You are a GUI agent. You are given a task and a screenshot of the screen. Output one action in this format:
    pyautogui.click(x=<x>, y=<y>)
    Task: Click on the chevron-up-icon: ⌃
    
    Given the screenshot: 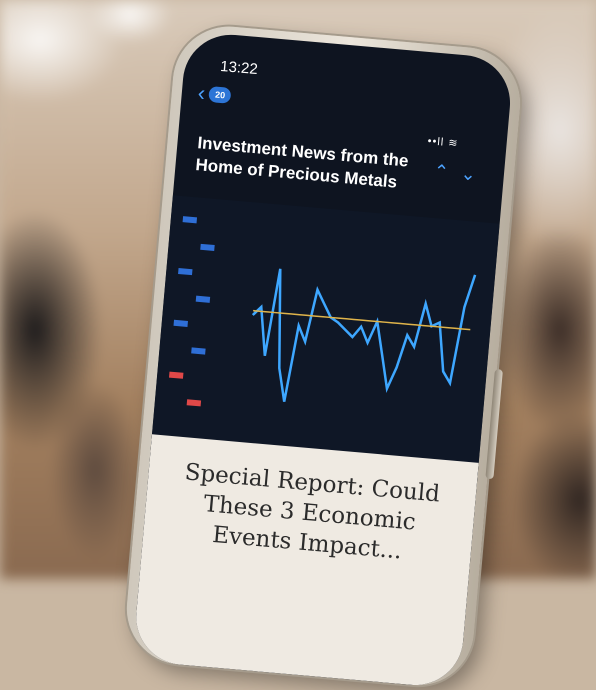 What is the action you would take?
    pyautogui.click(x=441, y=172)
    